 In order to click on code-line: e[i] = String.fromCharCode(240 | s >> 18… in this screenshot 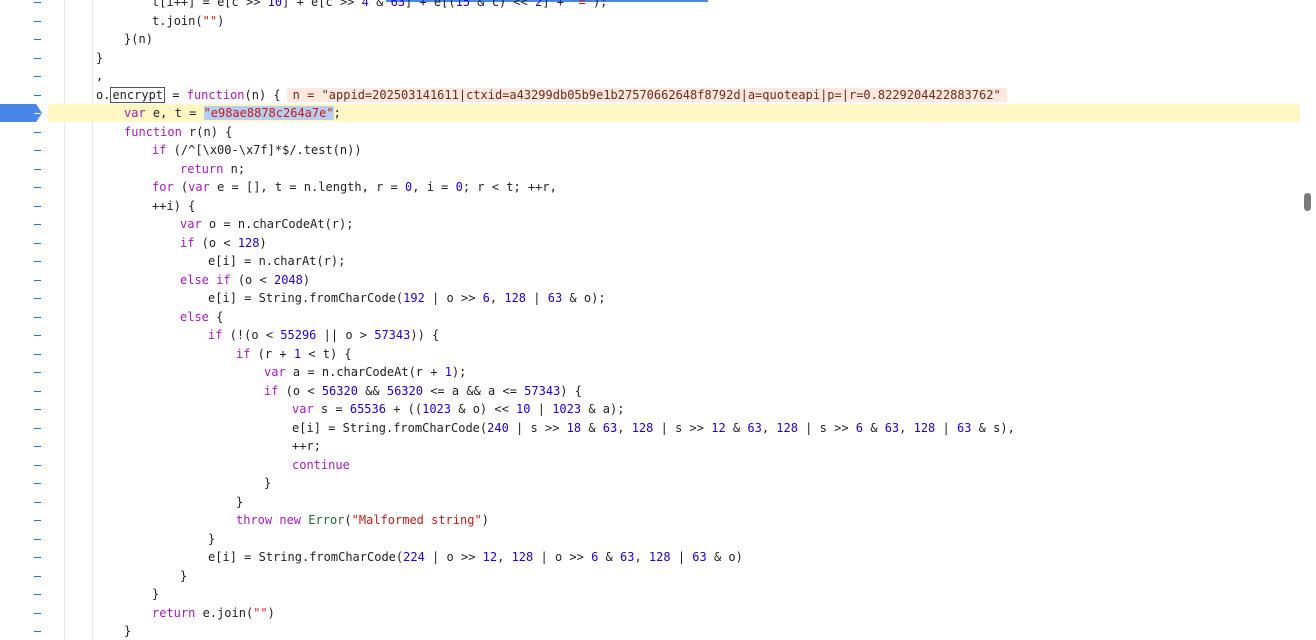, I will do `click(682, 428)`.